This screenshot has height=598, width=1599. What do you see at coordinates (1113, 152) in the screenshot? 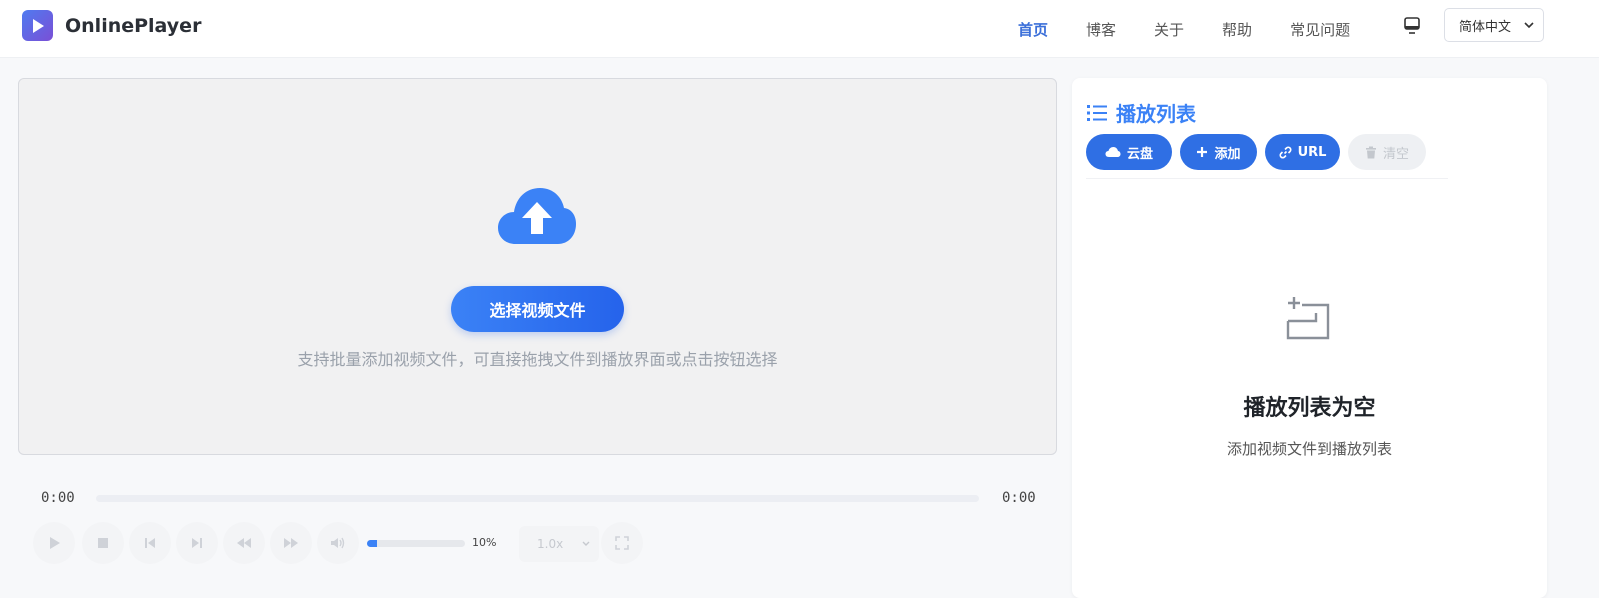
I see `cloud-icon` at bounding box center [1113, 152].